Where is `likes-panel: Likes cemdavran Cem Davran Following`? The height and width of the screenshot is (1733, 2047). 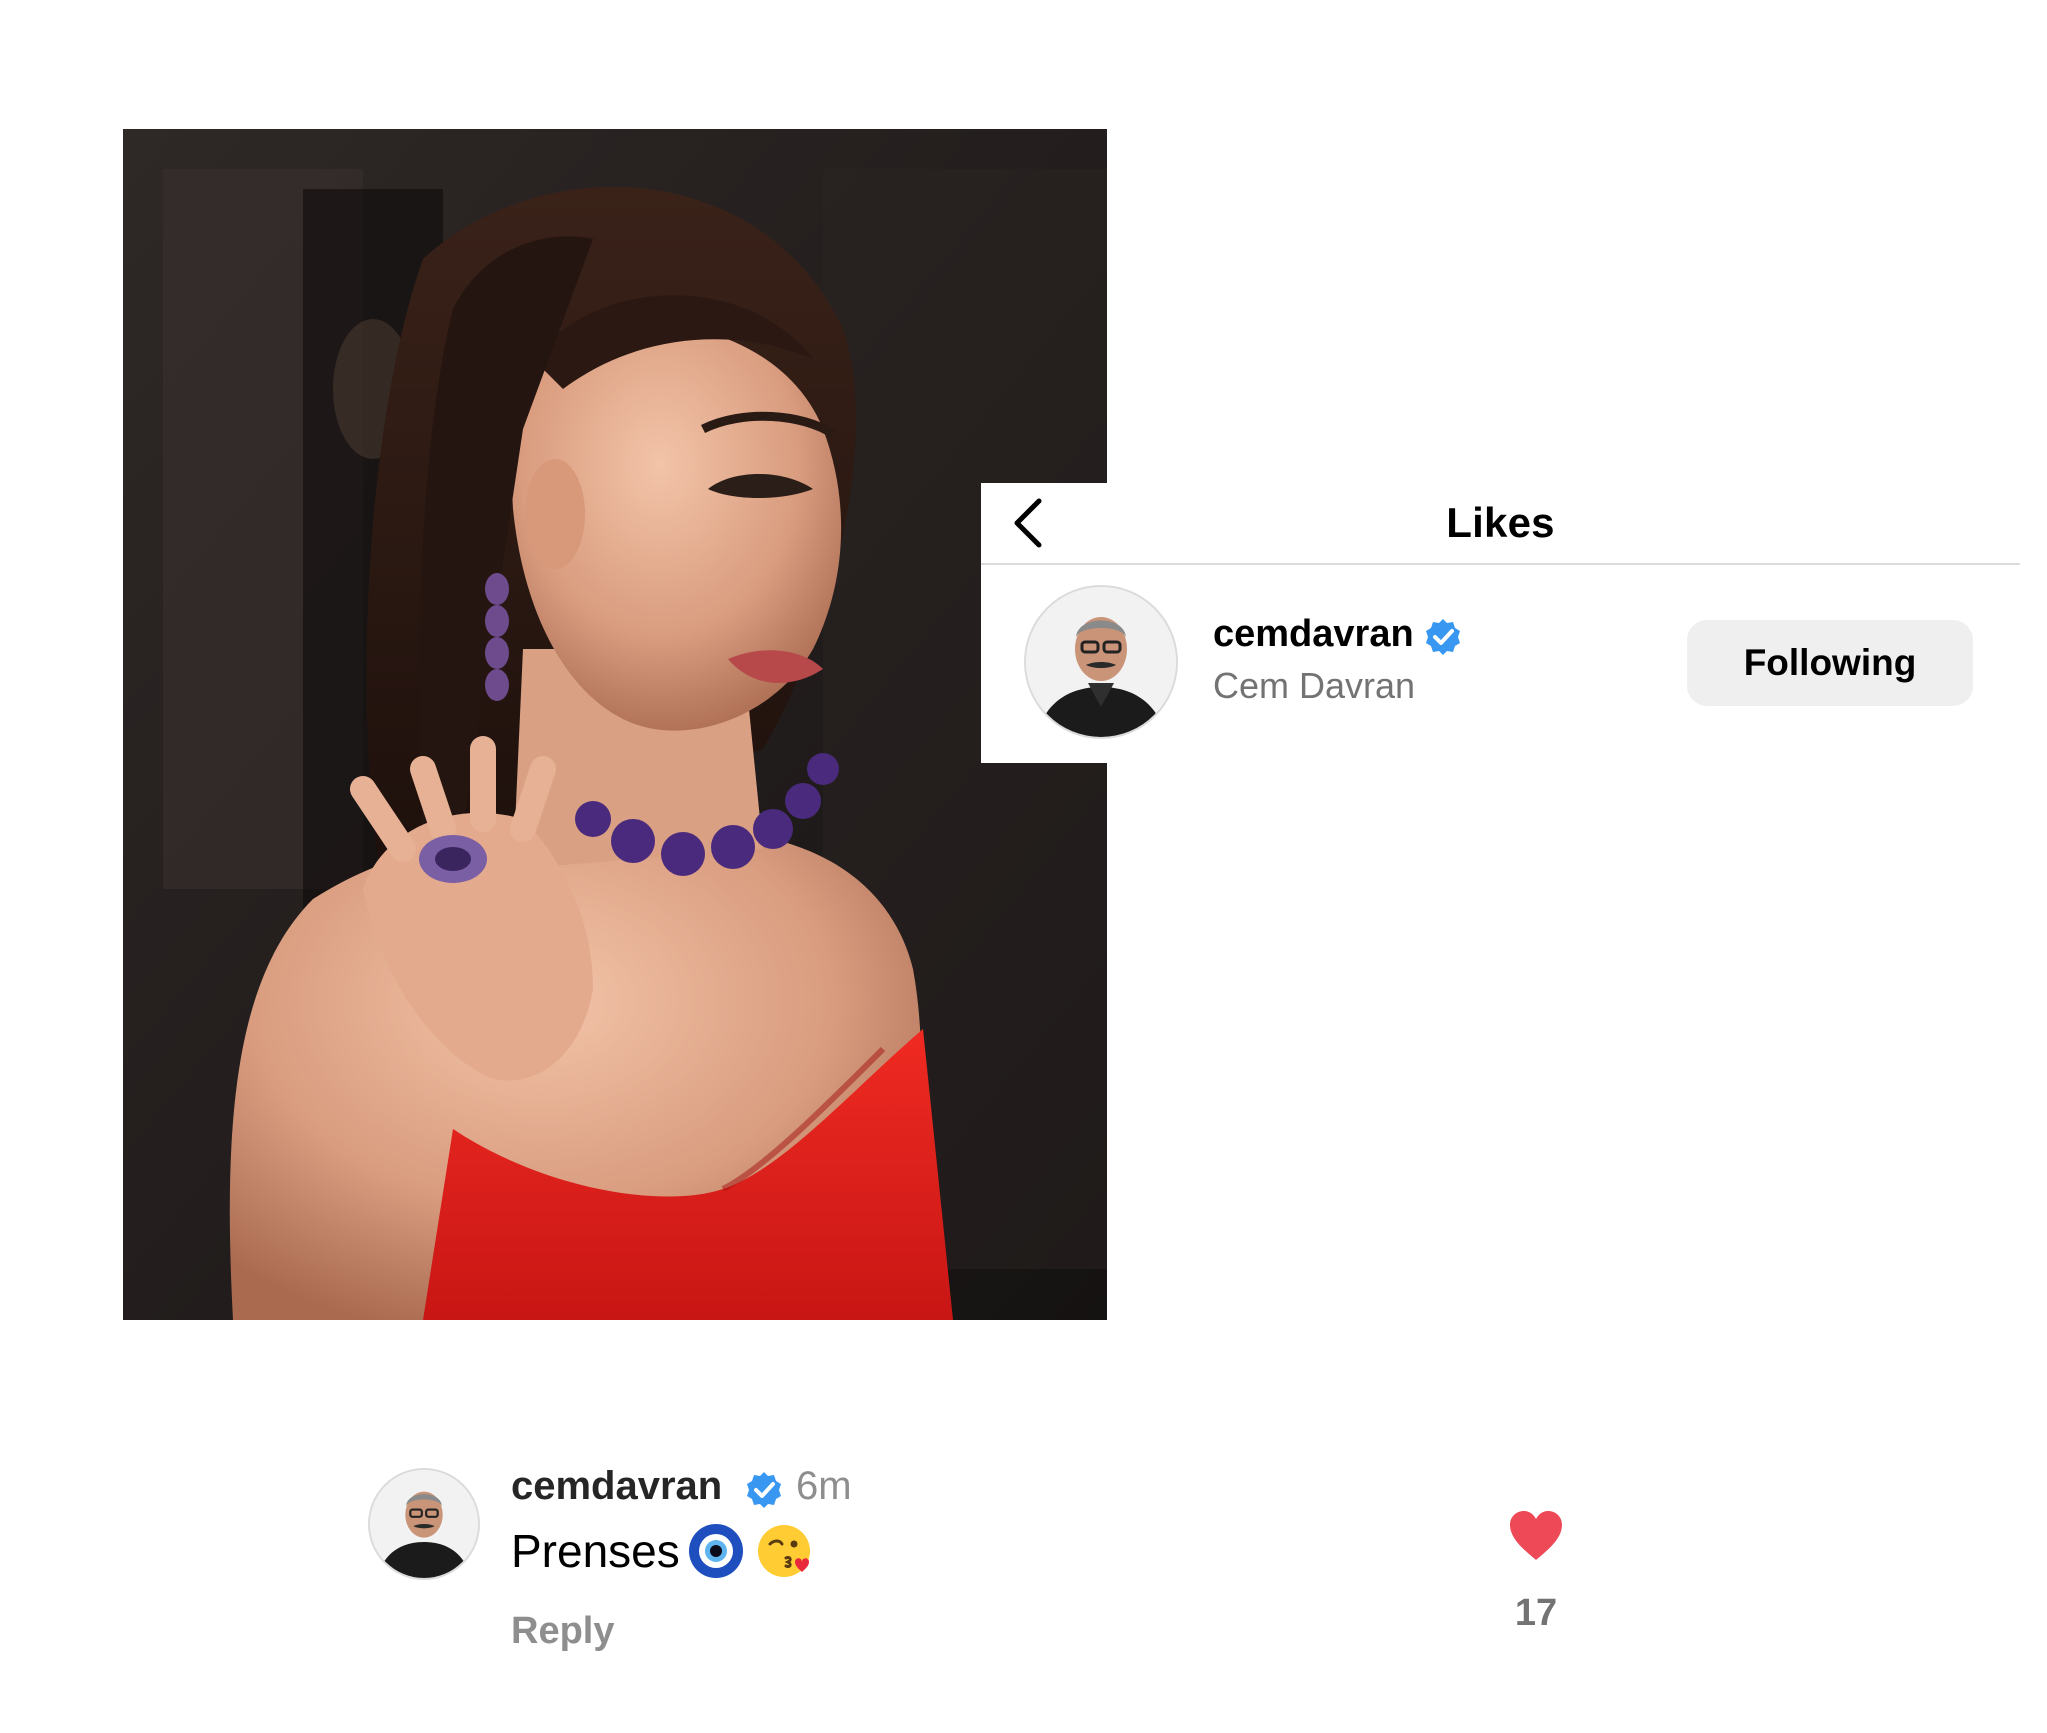 likes-panel: Likes cemdavran Cem Davran Following is located at coordinates (1500, 623).